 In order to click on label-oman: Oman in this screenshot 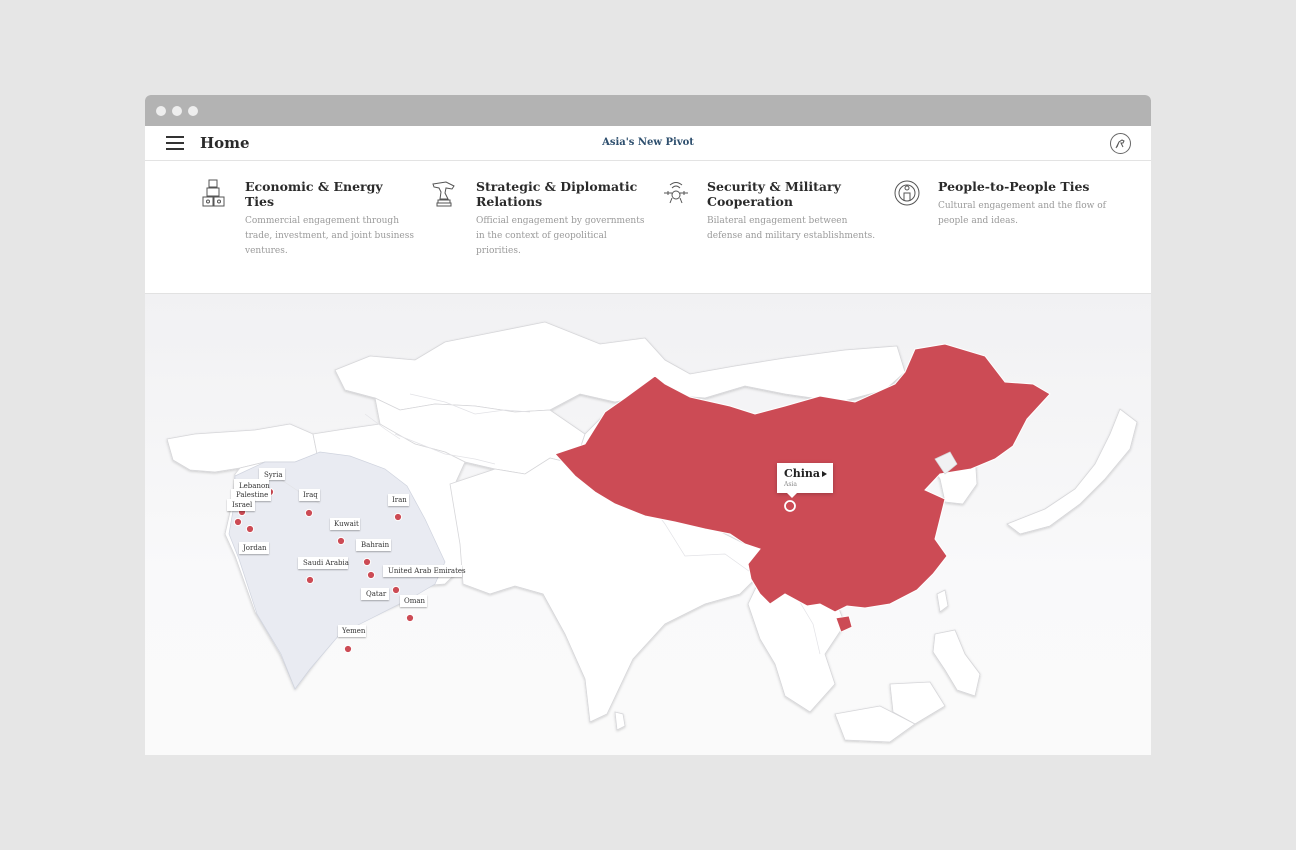, I will do `click(413, 601)`.